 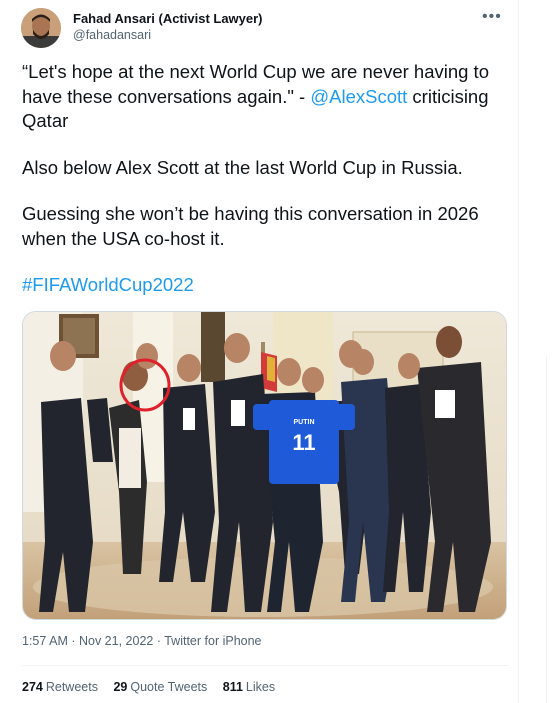 What do you see at coordinates (169, 687) in the screenshot?
I see `quotes-label: Quote Tweets` at bounding box center [169, 687].